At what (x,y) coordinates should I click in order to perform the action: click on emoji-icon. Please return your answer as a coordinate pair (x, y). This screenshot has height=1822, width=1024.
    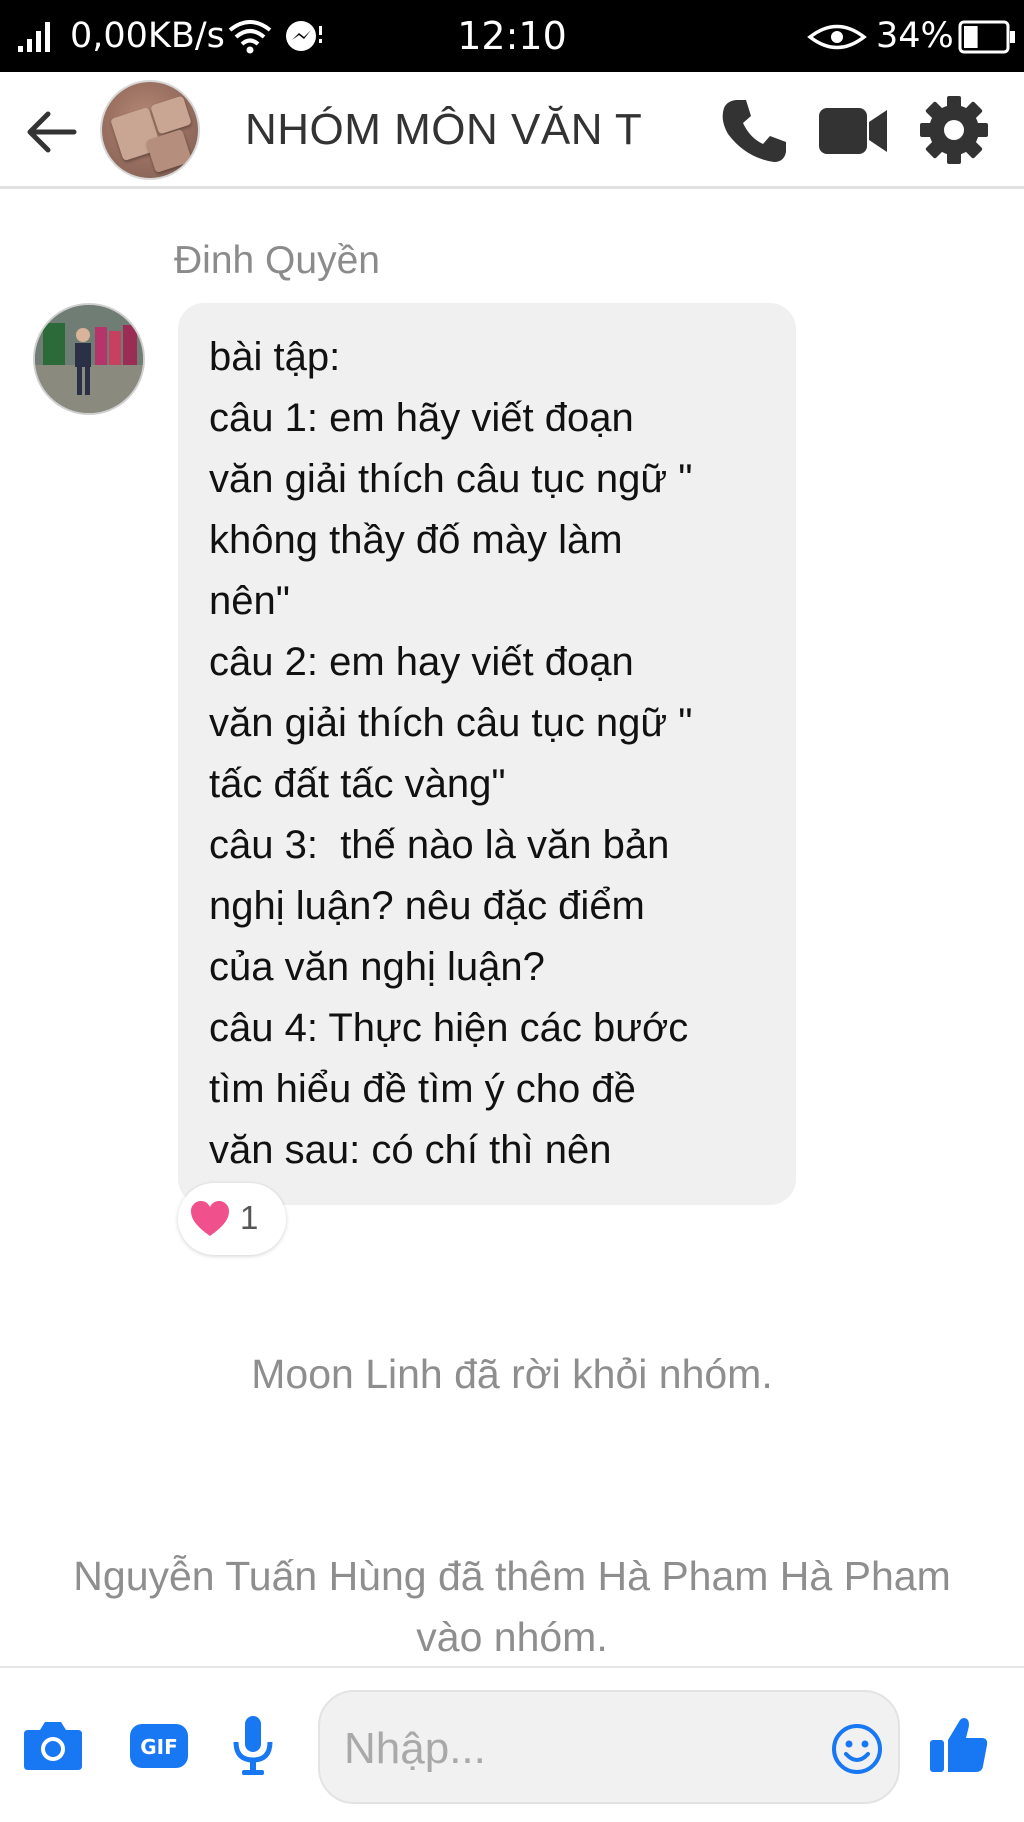
    Looking at the image, I should click on (857, 1749).